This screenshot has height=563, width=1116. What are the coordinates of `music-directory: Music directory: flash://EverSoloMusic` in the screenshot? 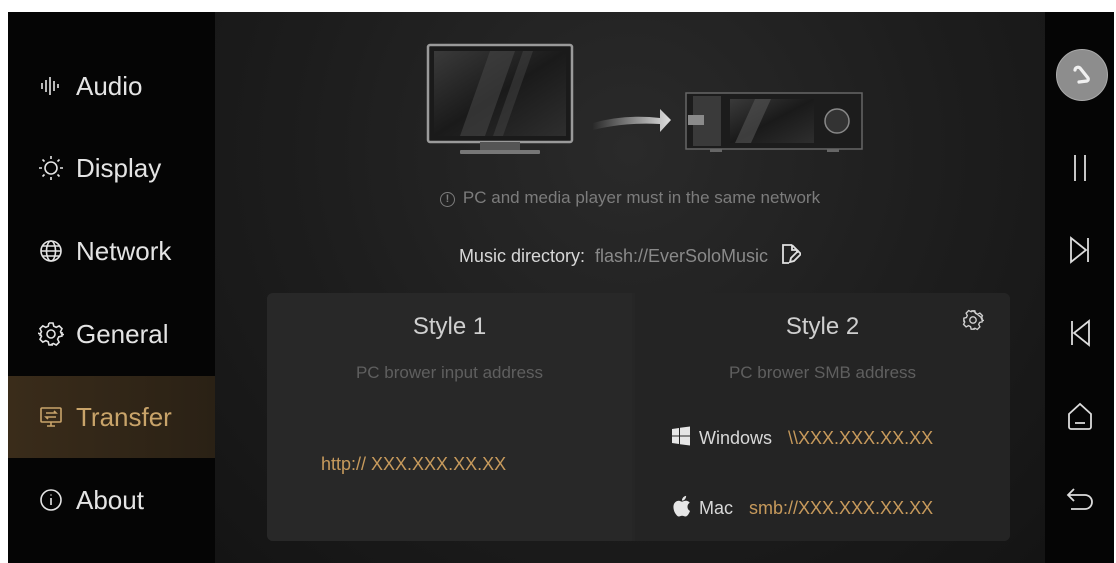 It's located at (630, 256).